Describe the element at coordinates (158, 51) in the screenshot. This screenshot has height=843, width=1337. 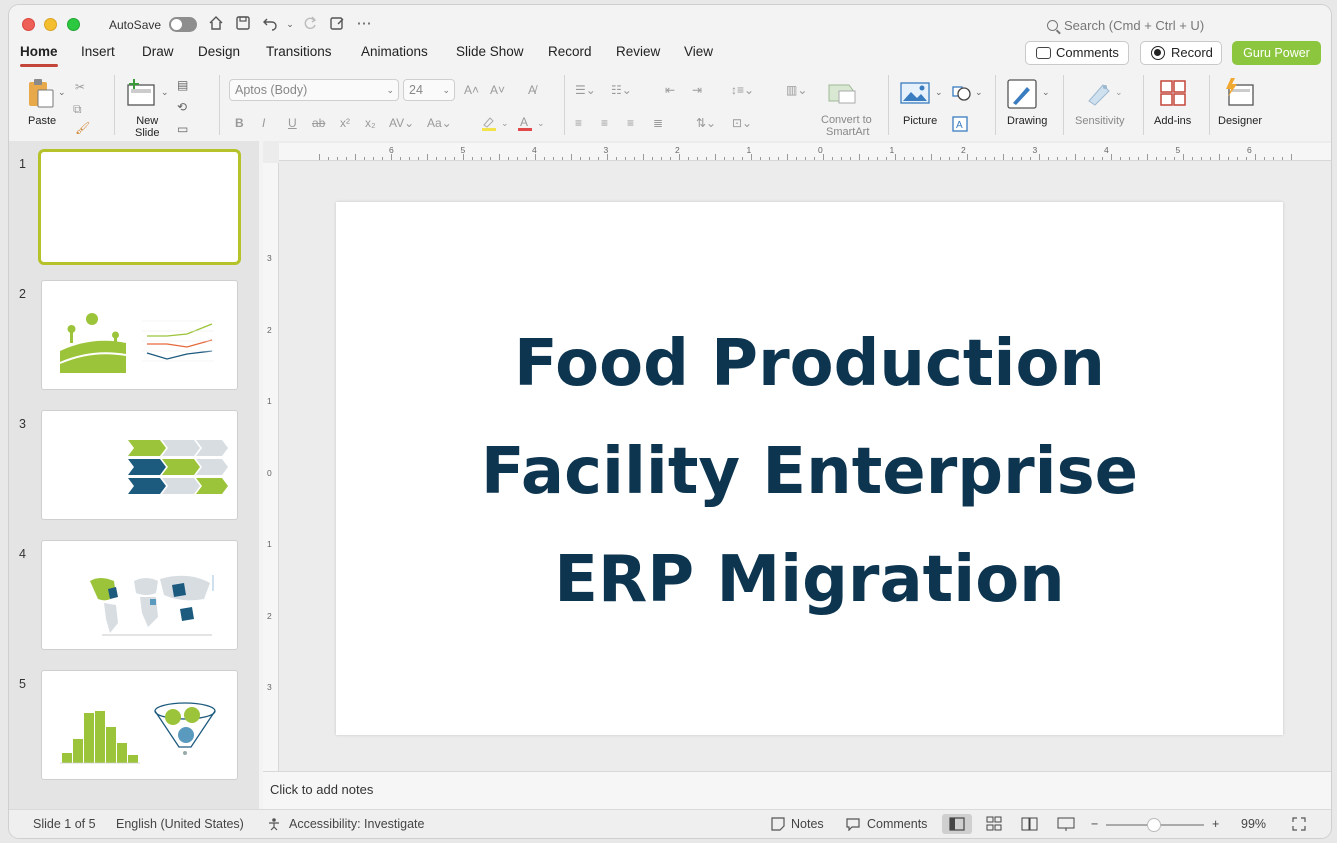
I see `tab-draw: Draw` at that location.